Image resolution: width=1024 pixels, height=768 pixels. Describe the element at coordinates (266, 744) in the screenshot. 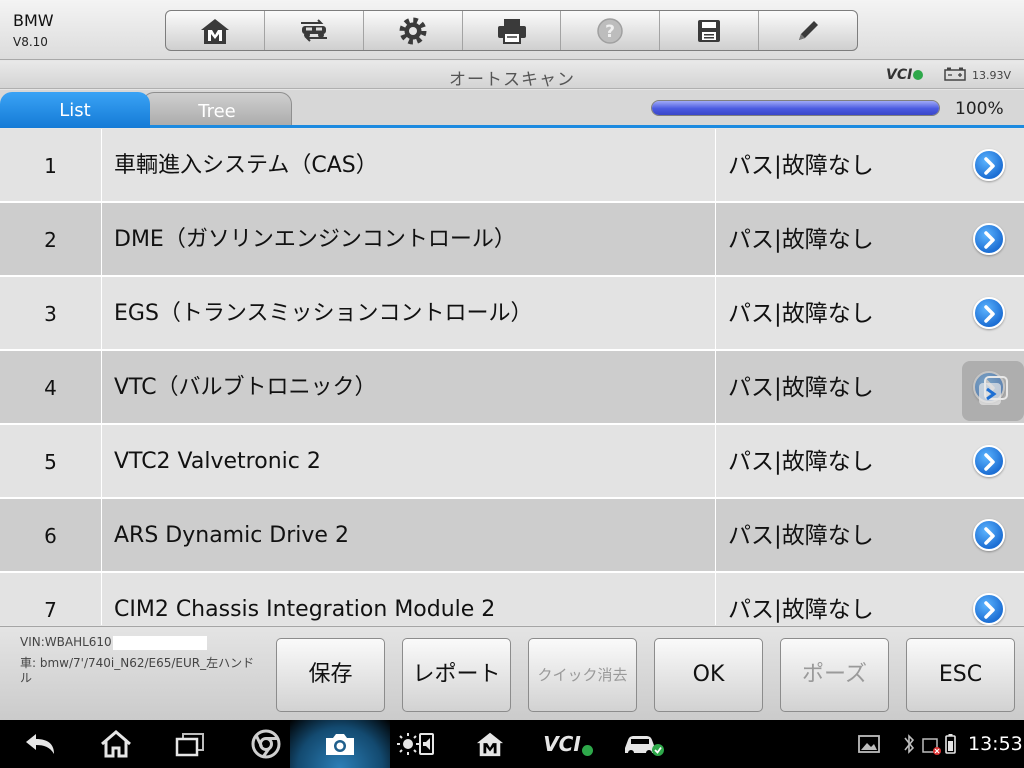

I see `chrome-app` at that location.